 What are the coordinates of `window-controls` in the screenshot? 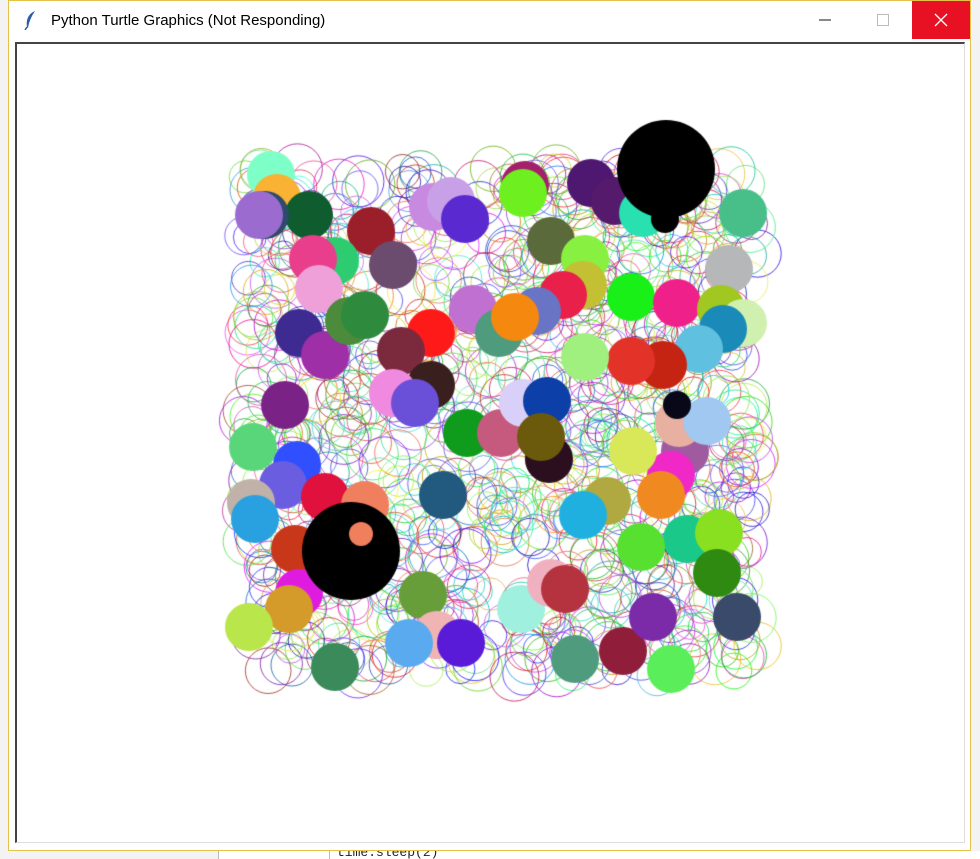 It's located at (883, 20).